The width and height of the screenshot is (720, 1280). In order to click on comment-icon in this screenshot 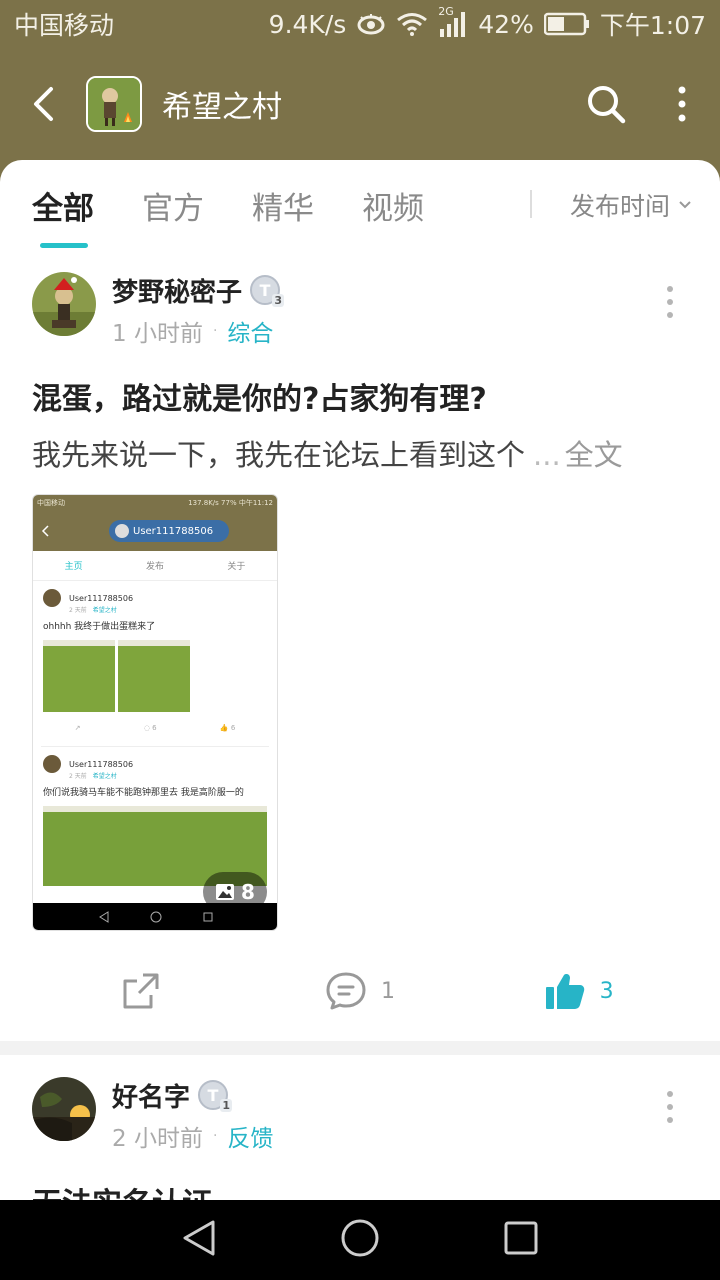, I will do `click(346, 991)`.